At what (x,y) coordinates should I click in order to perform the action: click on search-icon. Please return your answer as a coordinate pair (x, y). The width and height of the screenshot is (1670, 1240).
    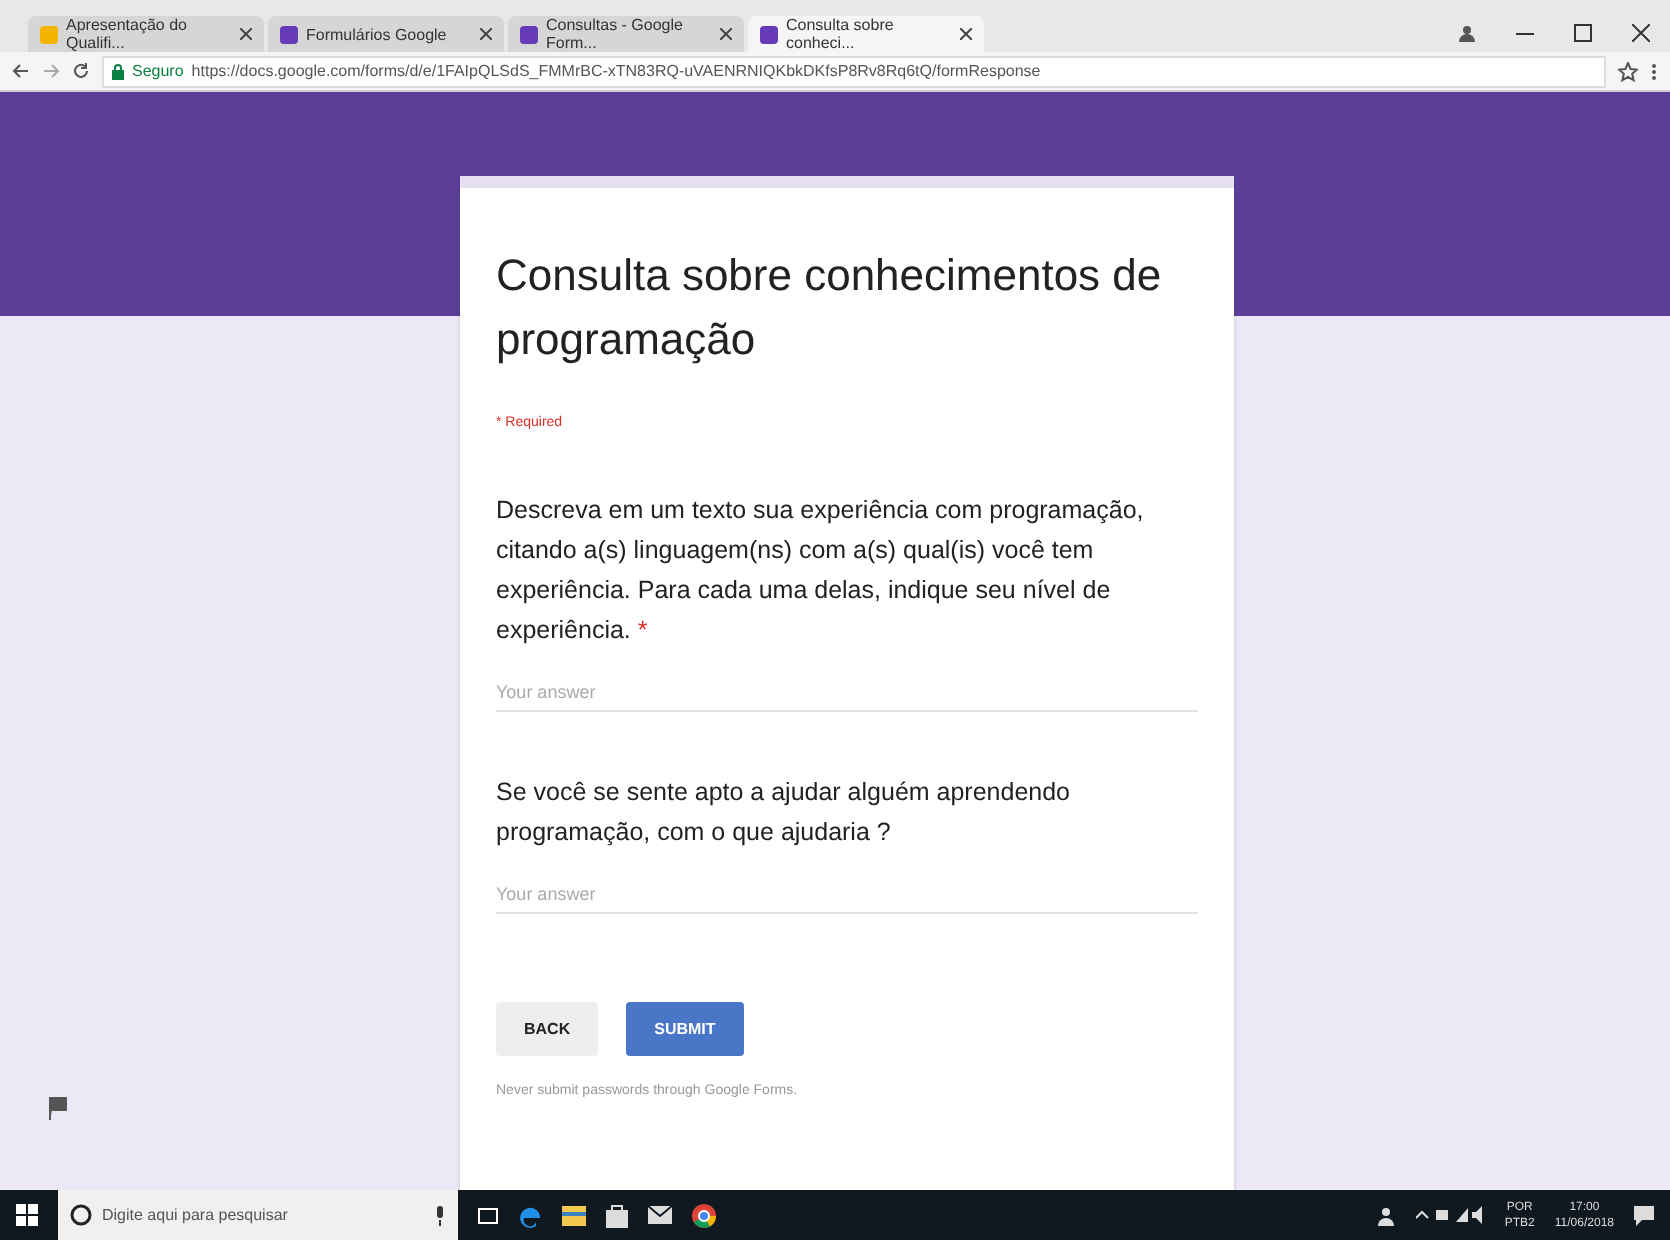
    Looking at the image, I should click on (81, 1215).